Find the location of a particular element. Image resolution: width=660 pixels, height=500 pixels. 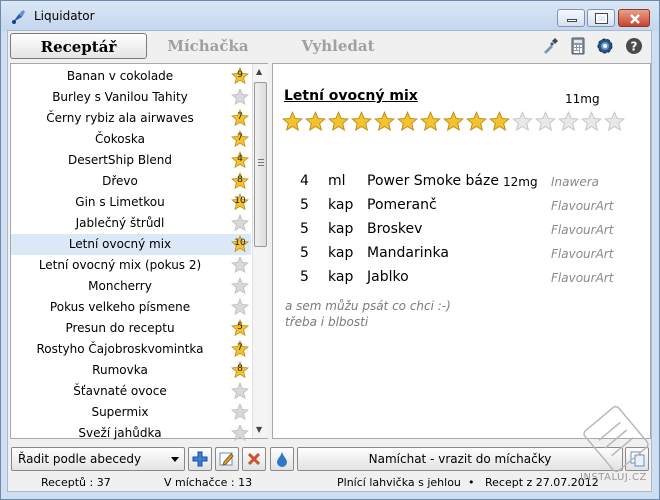

list-item: Dřevo 8 is located at coordinates (131, 181).